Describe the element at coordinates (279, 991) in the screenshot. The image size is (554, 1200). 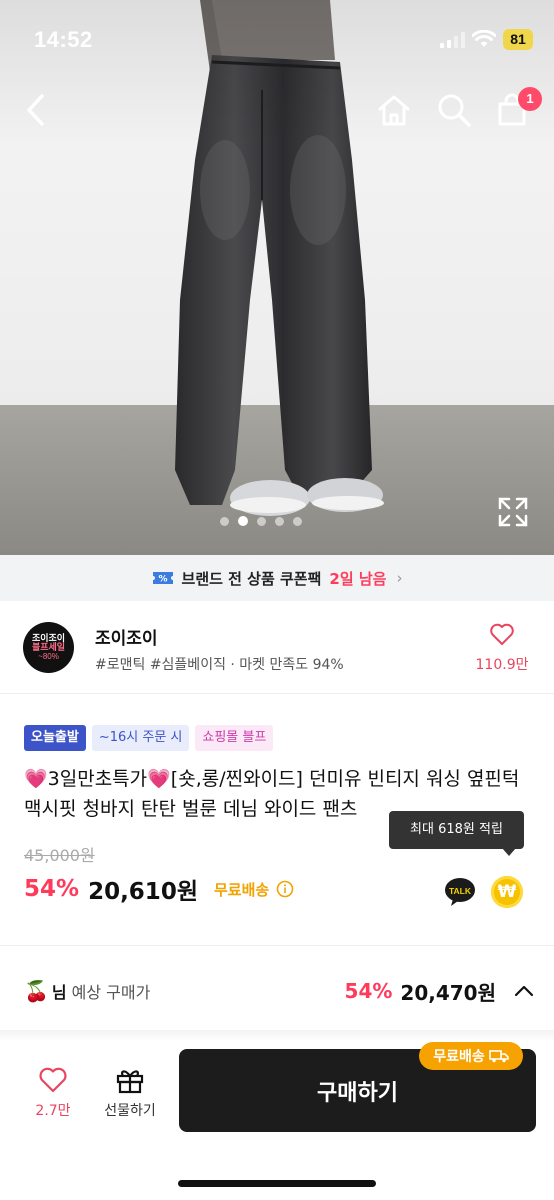
I see `member-price-row: 🍒 님 예상 구매가 54% 20,470원` at that location.